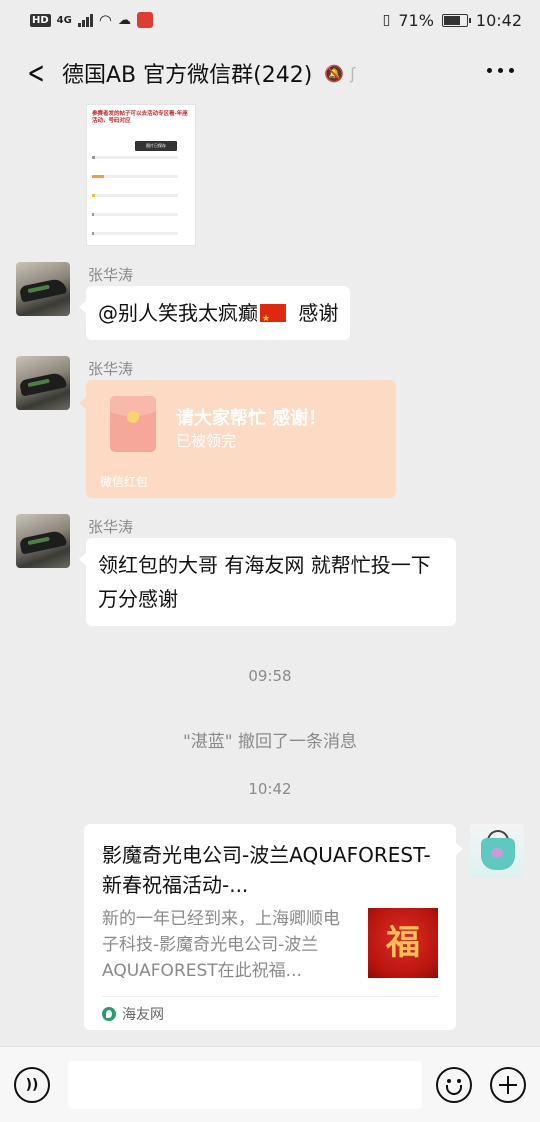 This screenshot has width=540, height=1122. Describe the element at coordinates (35, 73) in the screenshot. I see `back-icon: <` at that location.